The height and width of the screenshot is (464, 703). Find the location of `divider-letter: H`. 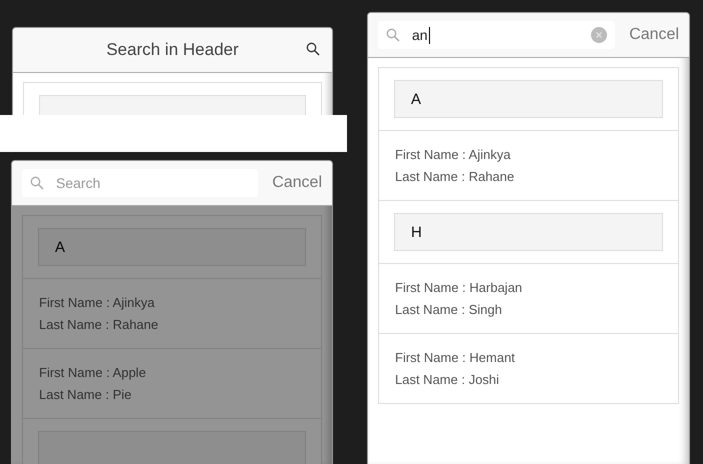

divider-letter: H is located at coordinates (416, 232).